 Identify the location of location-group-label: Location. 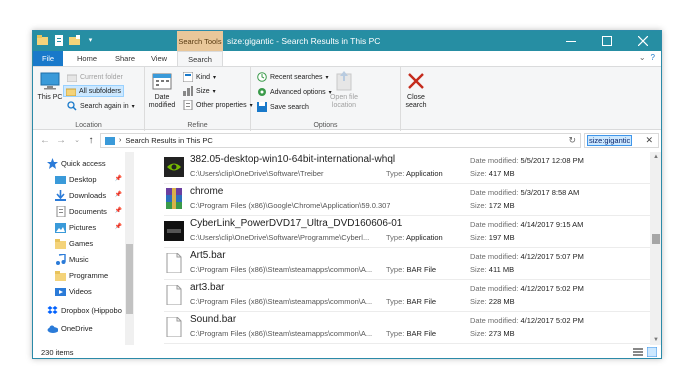
(88, 125).